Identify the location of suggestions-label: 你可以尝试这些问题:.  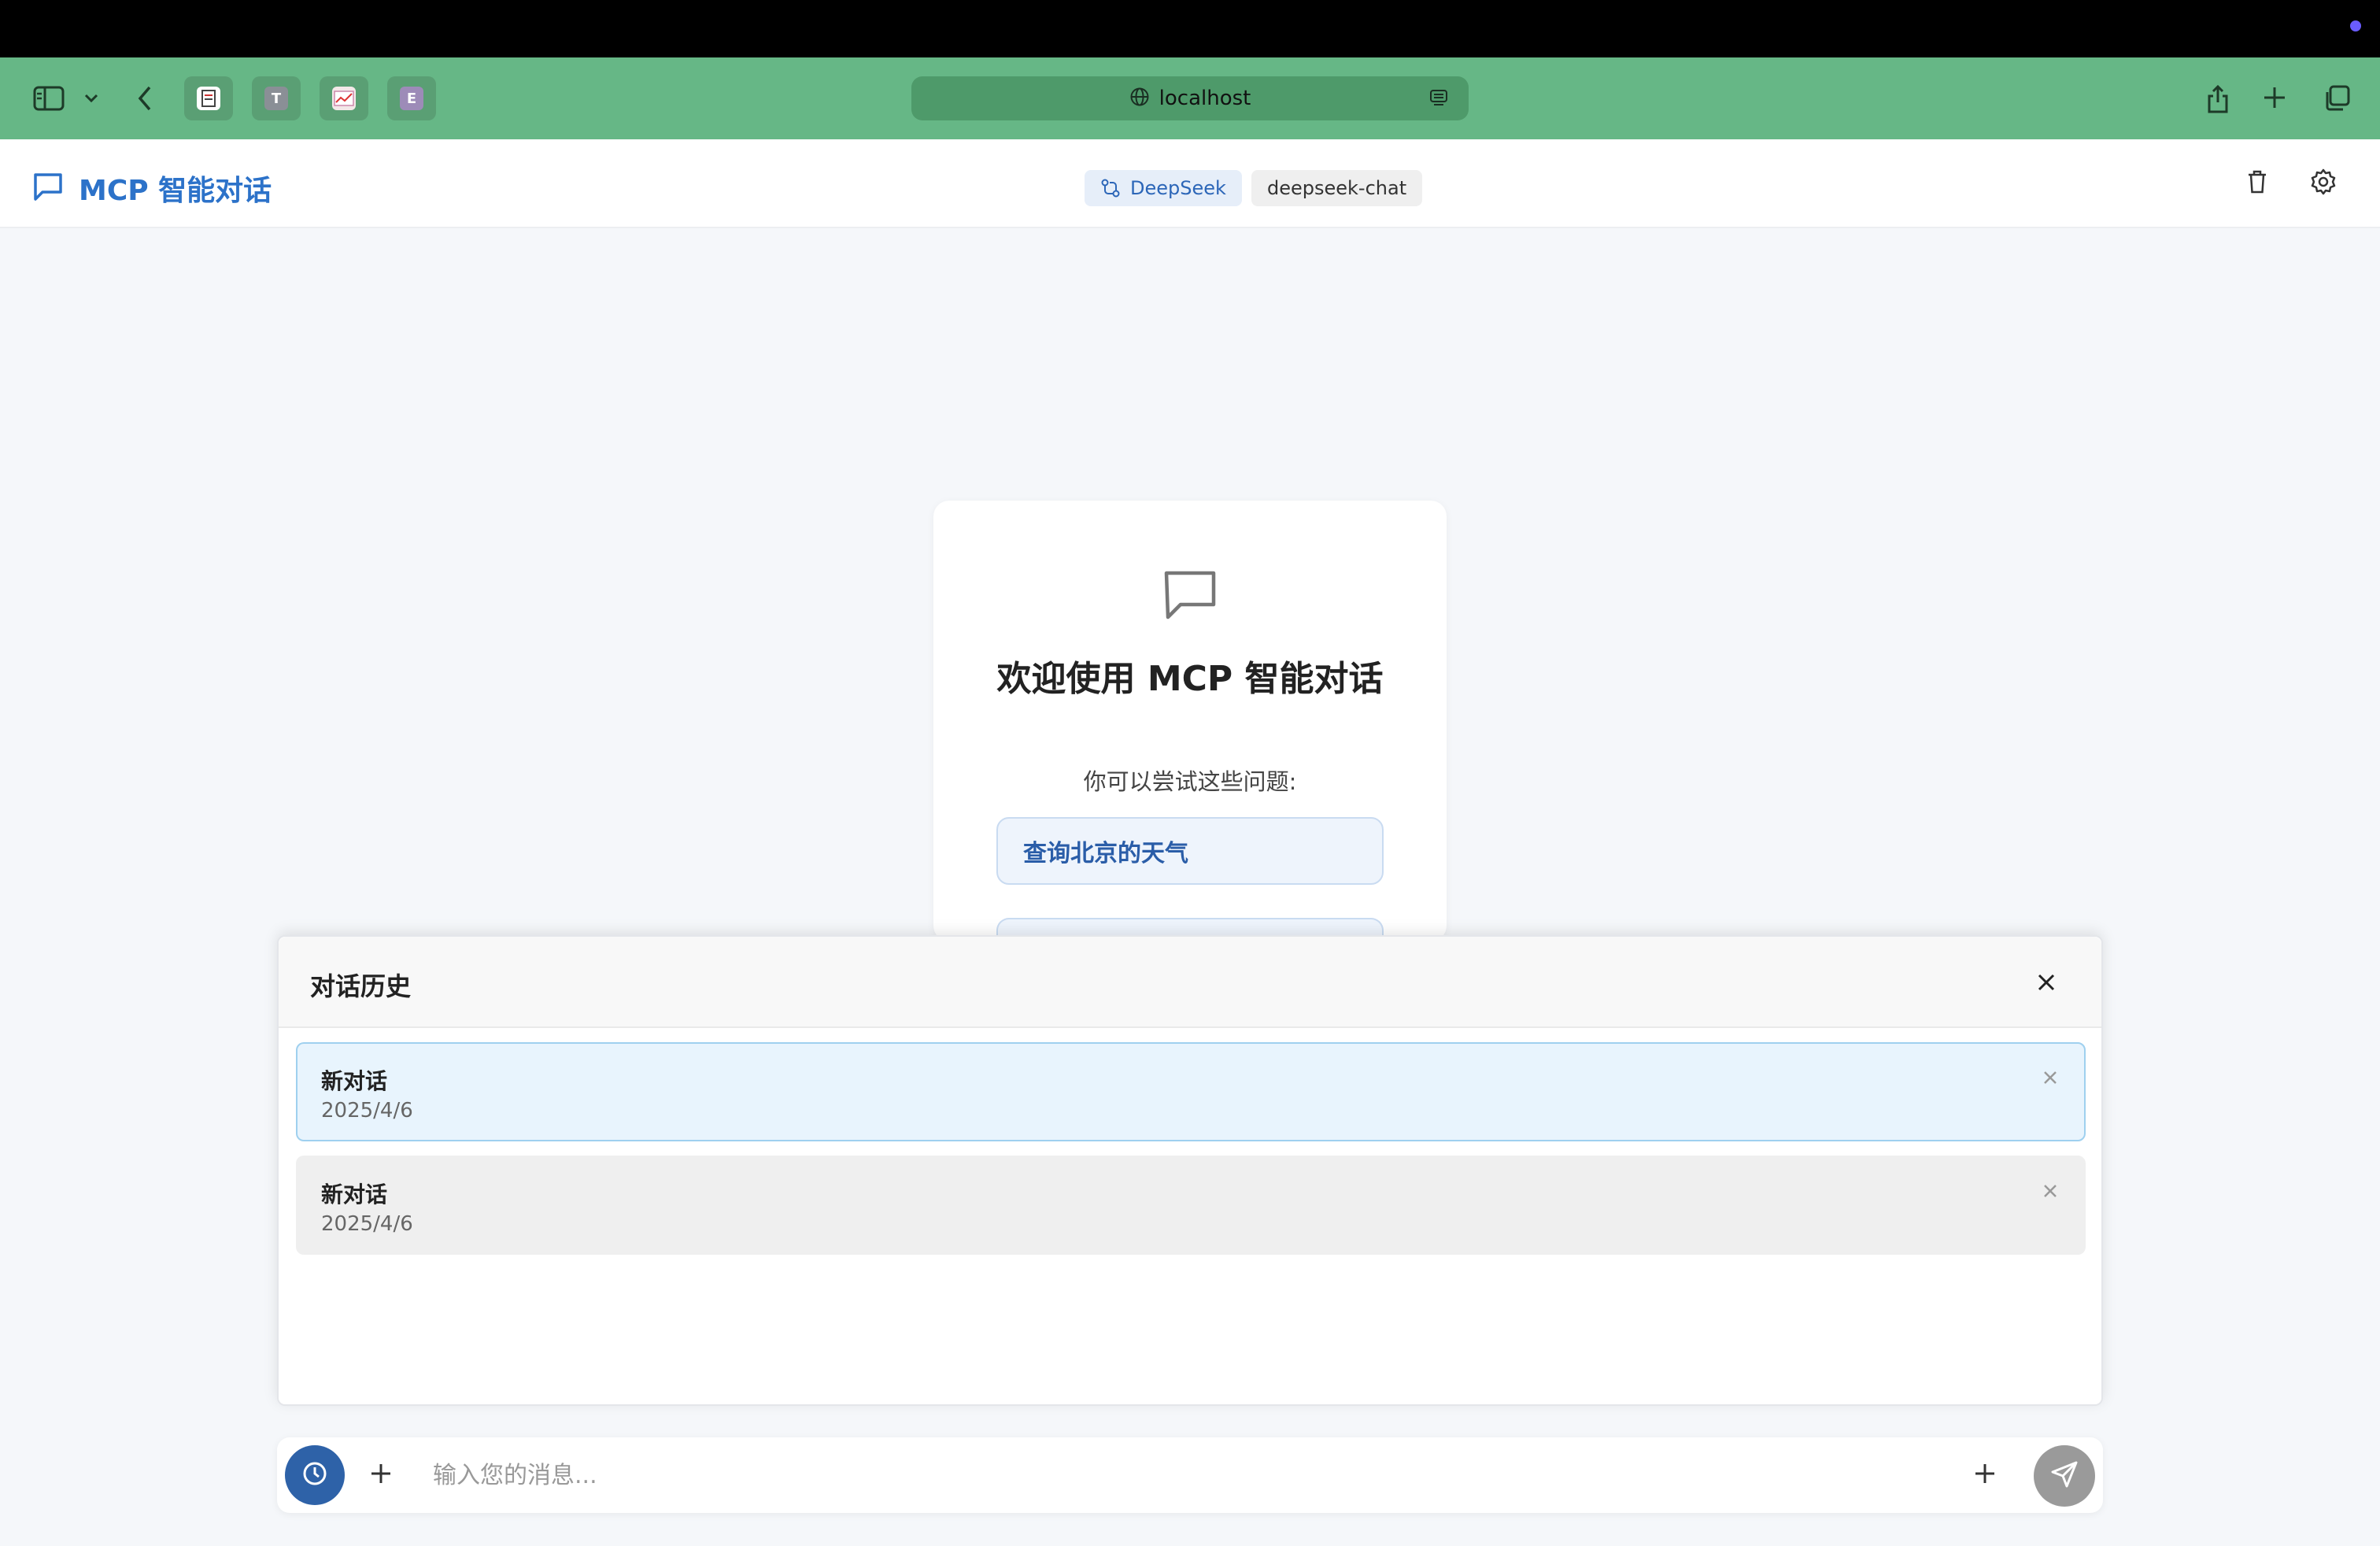
(1190, 782).